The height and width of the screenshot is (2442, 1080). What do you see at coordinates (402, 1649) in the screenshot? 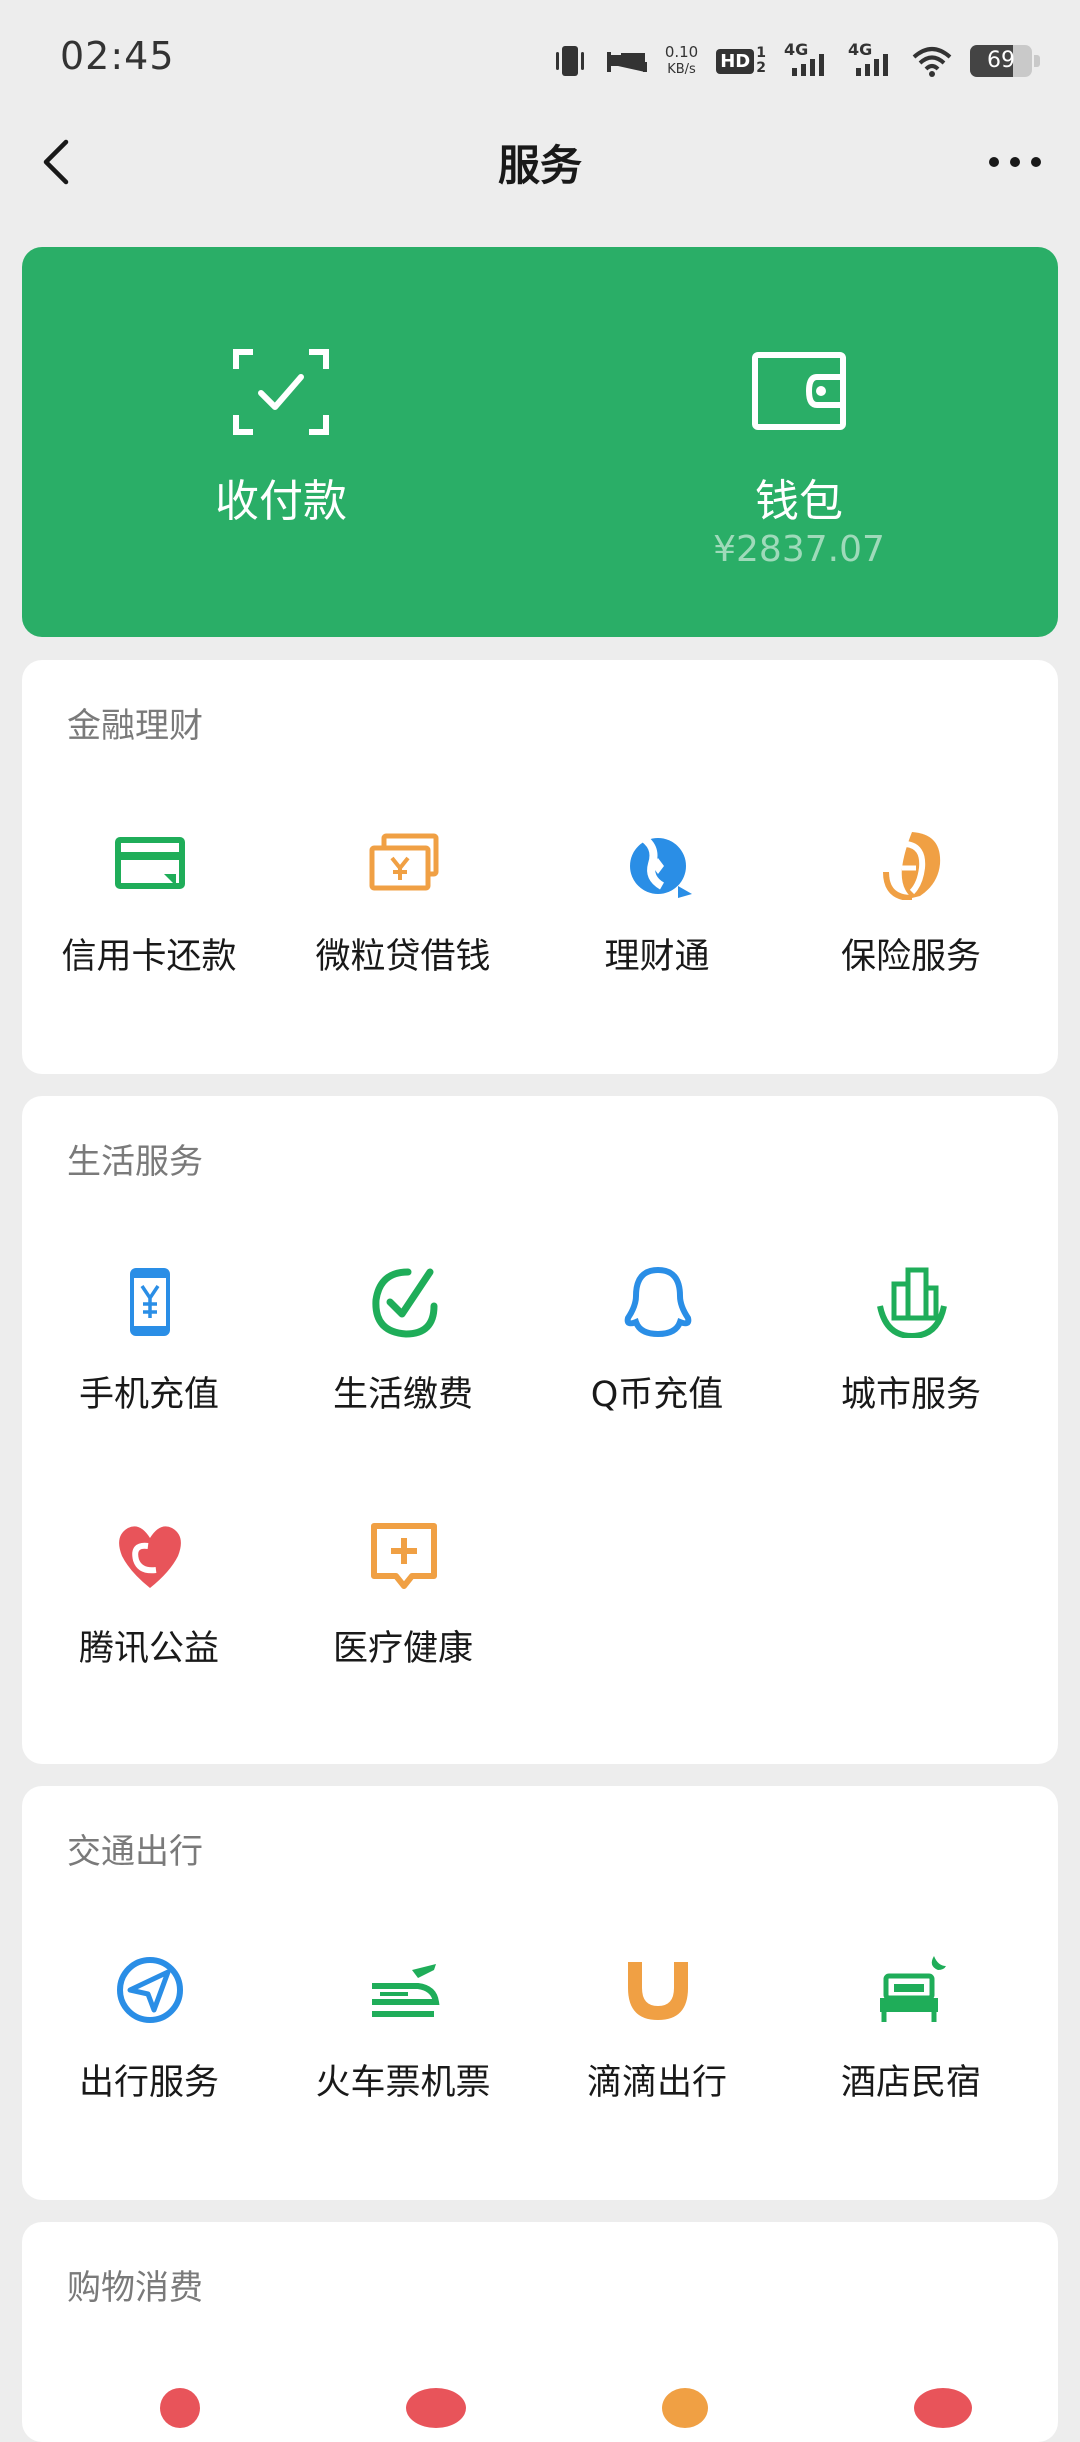
I see `item-label: 医疗健康` at bounding box center [402, 1649].